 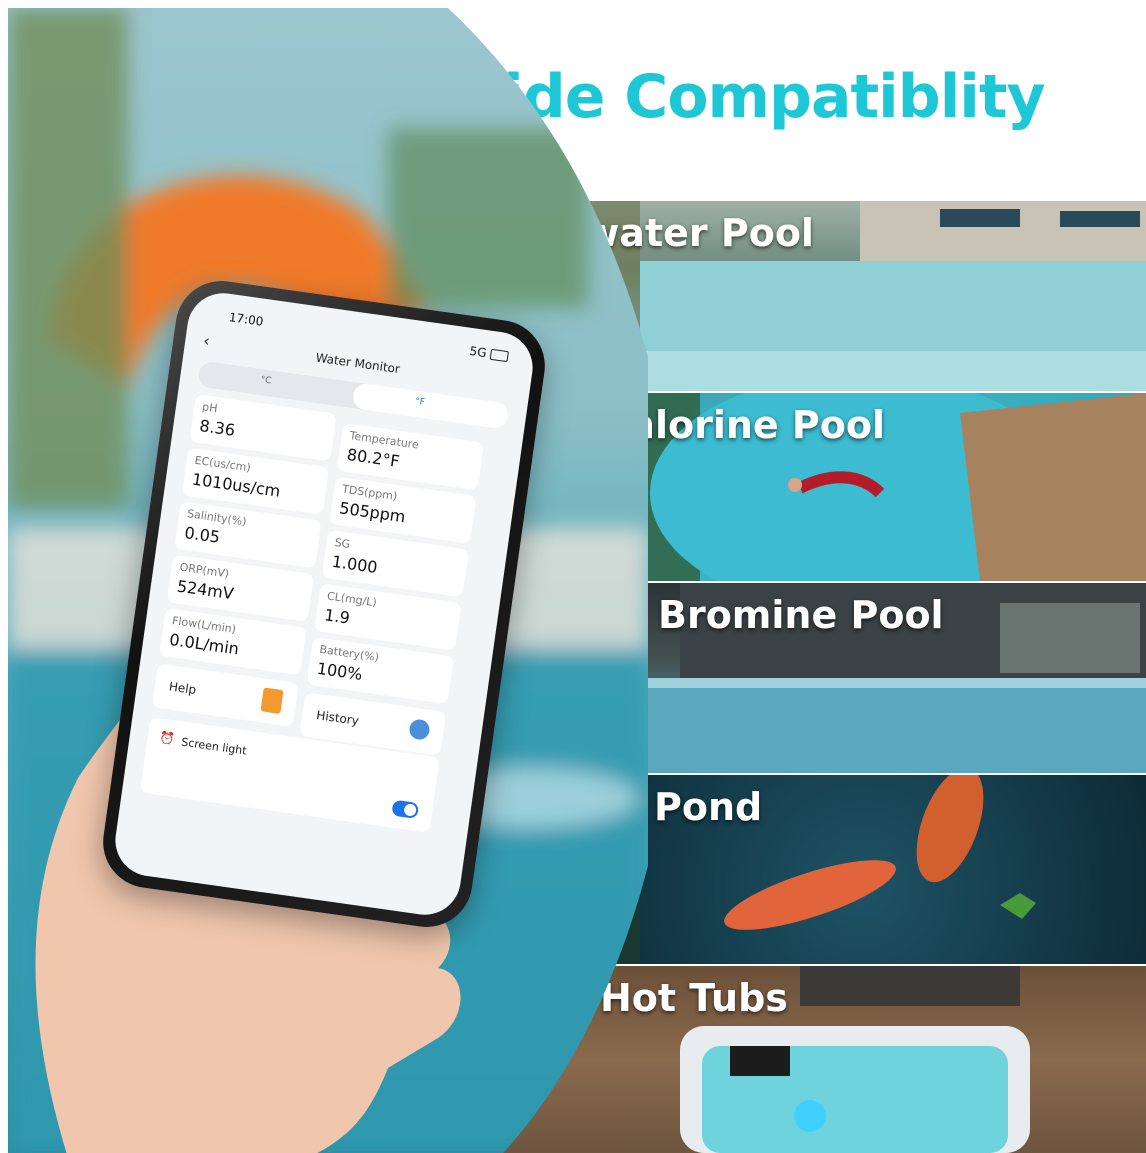 I want to click on screen-light-toggle, so click(x=405, y=809).